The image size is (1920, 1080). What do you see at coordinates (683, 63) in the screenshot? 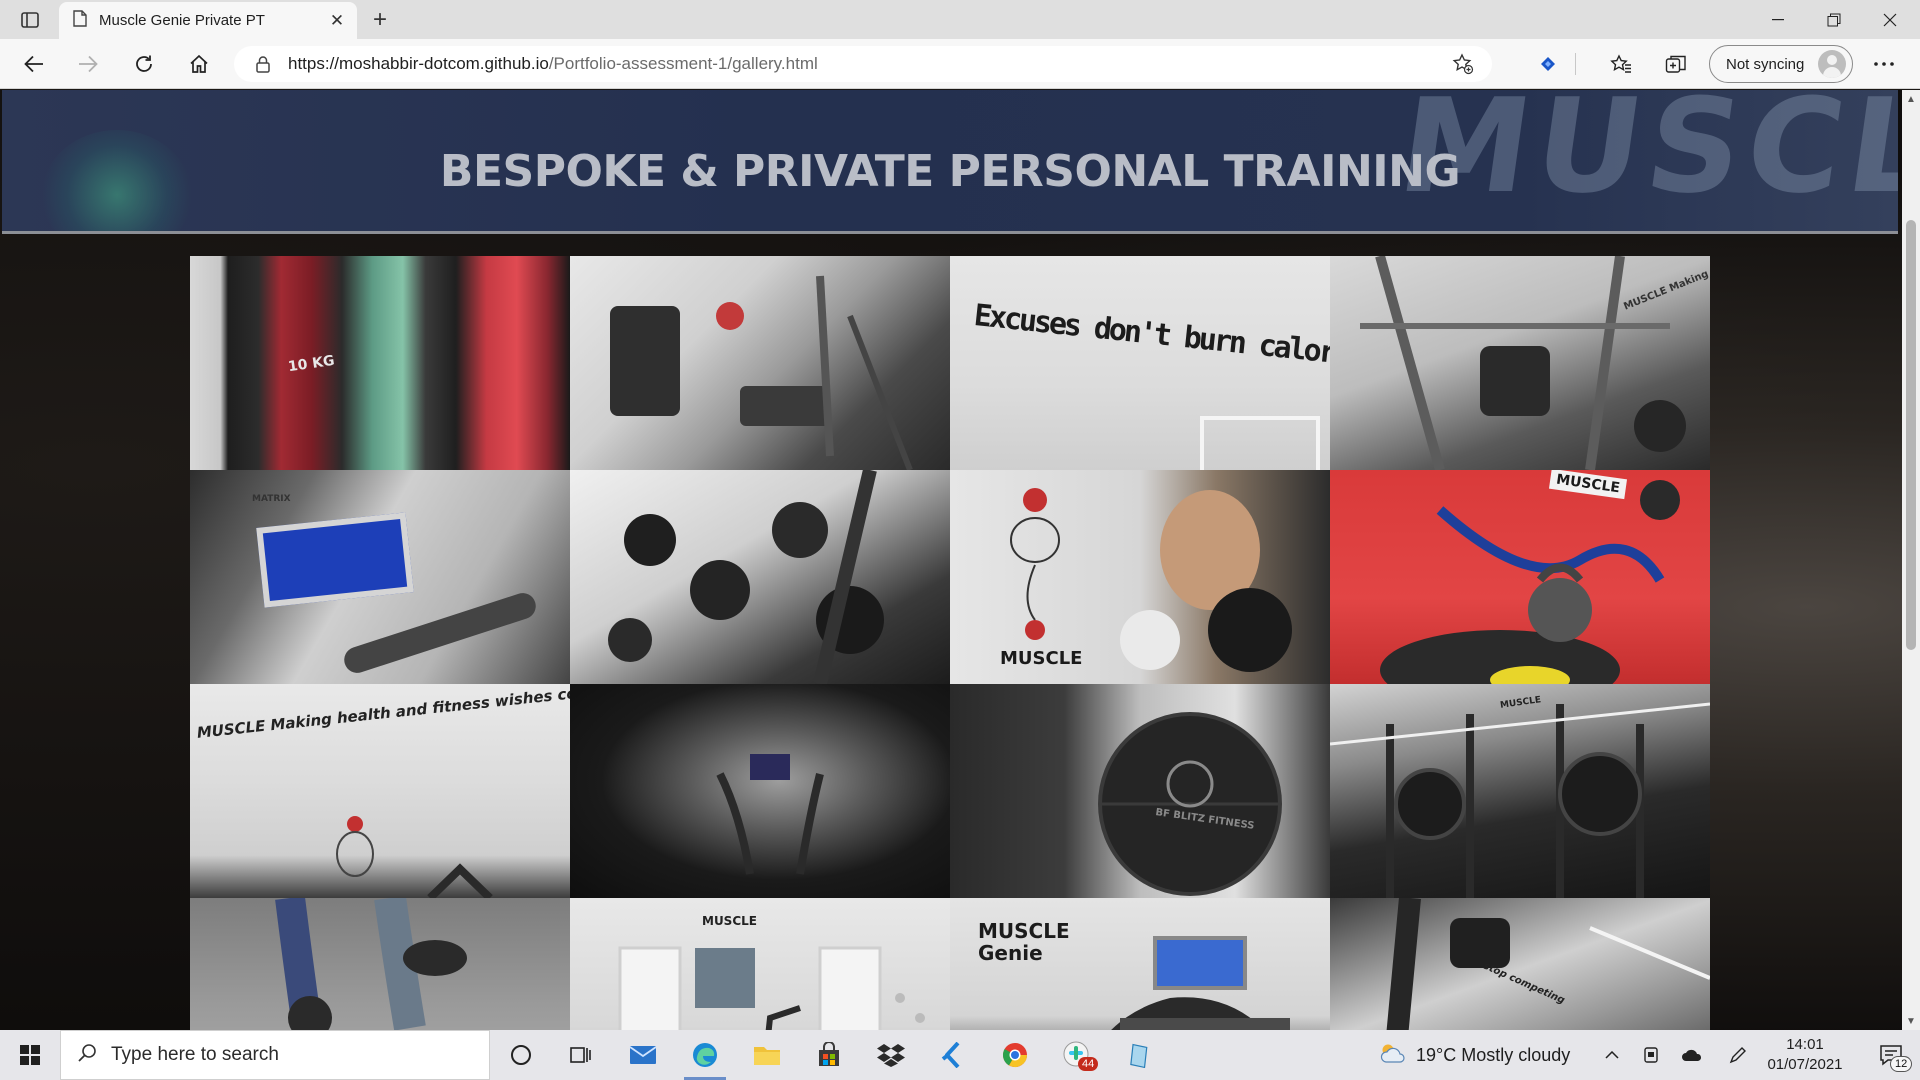
I see `url-path: /Portfolio-assessment-1/gallery.html` at bounding box center [683, 63].